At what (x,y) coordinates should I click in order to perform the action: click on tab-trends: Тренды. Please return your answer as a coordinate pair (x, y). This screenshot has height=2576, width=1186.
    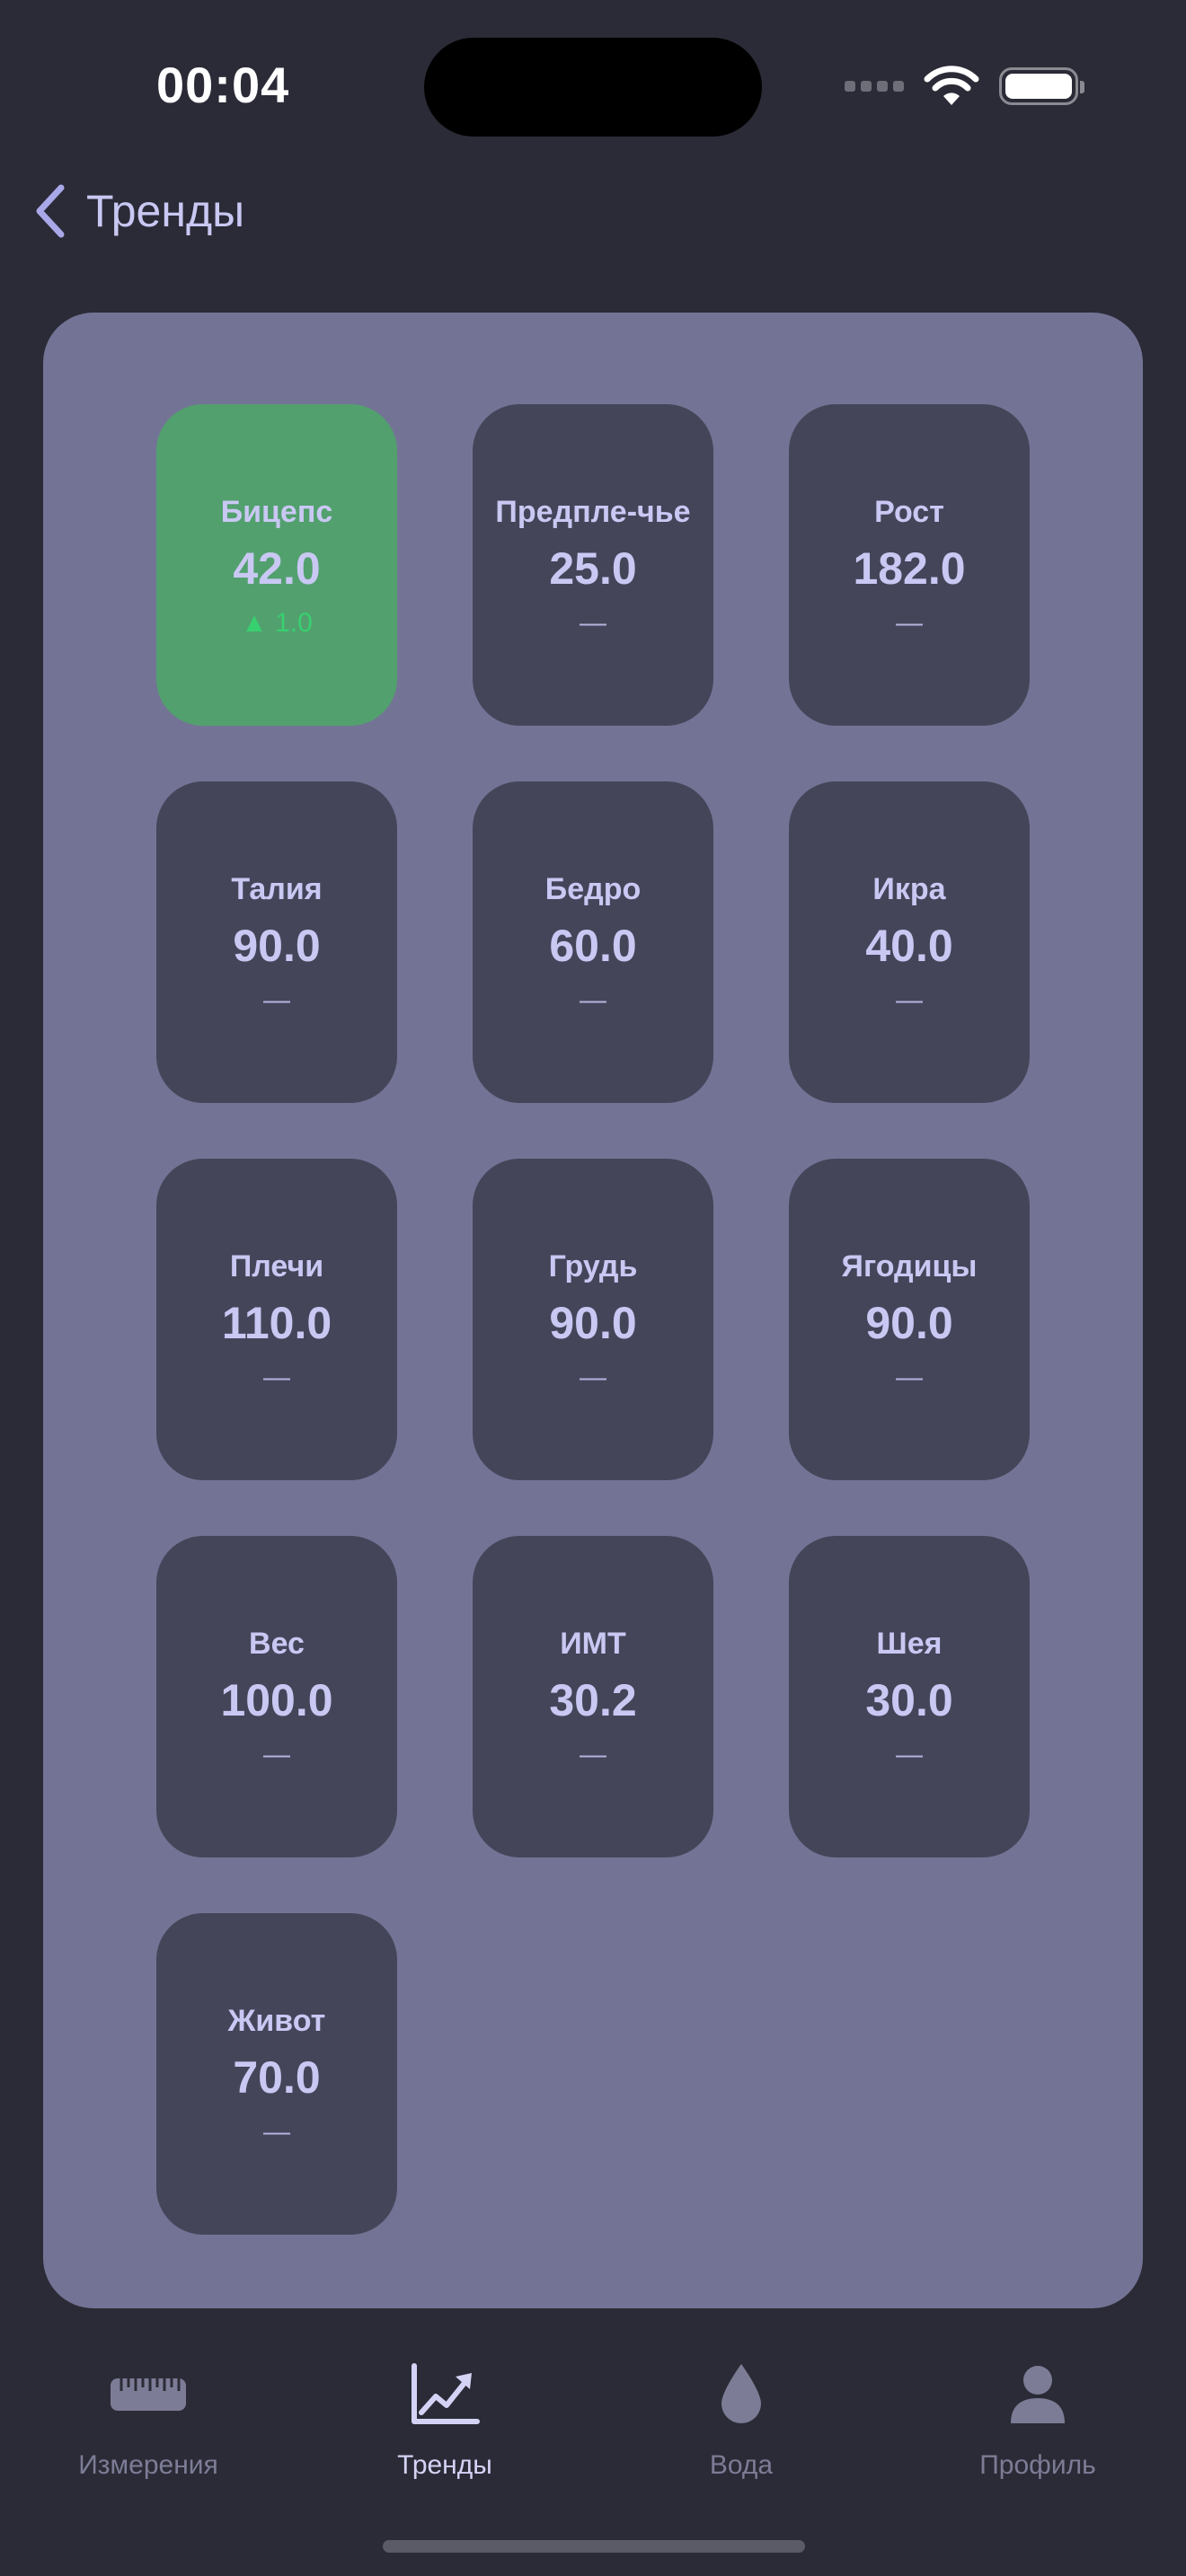
    Looking at the image, I should click on (444, 2420).